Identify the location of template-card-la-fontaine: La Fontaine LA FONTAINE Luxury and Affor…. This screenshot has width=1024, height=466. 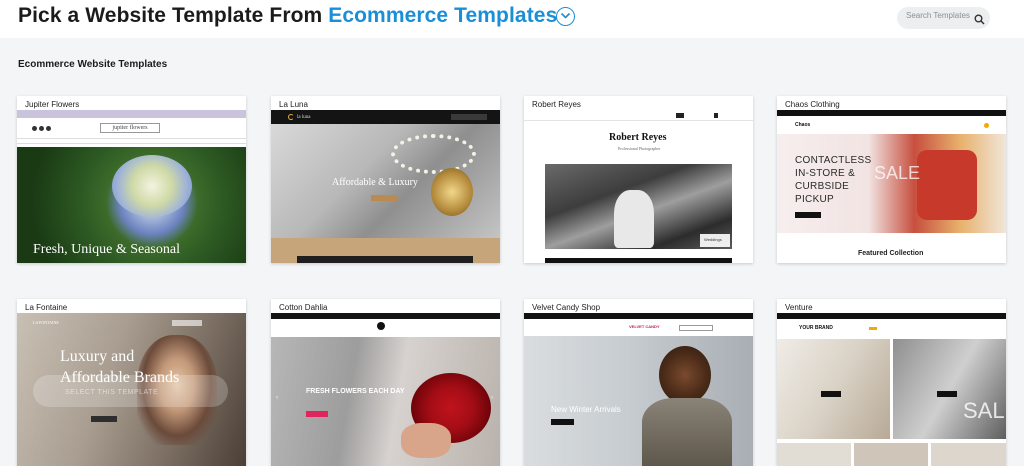
(131, 382).